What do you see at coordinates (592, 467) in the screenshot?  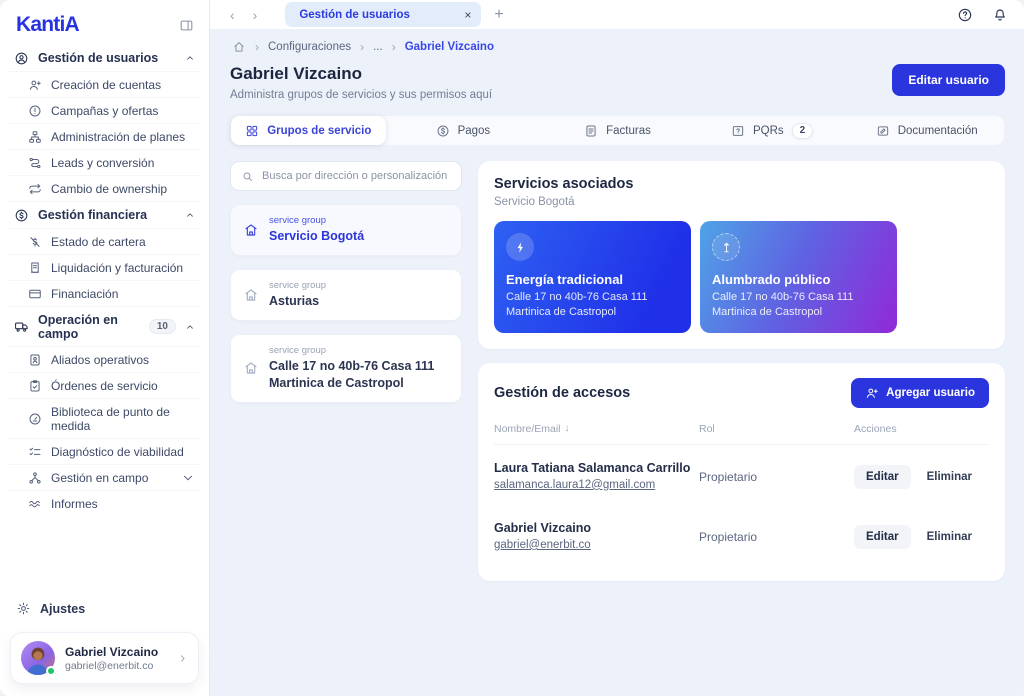 I see `member-name: Laura Tatiana Salamanca Carrillo` at bounding box center [592, 467].